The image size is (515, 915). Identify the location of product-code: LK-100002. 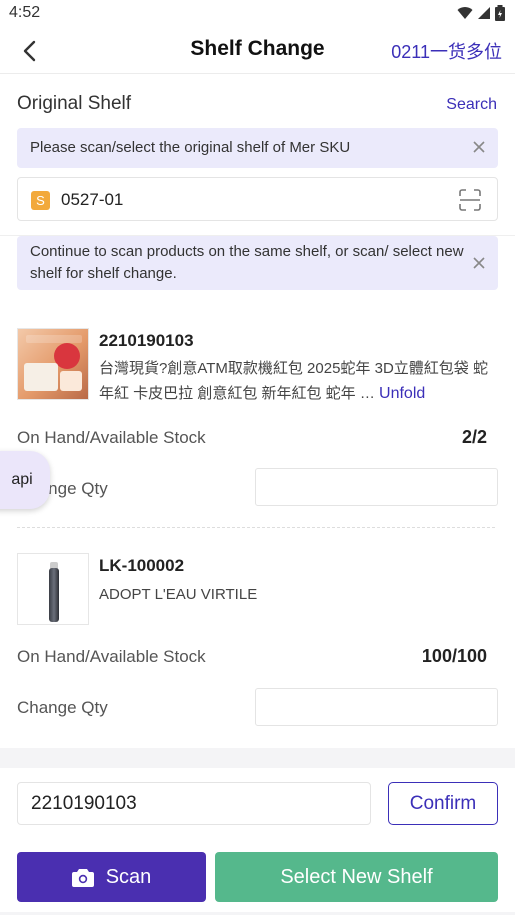
(142, 565).